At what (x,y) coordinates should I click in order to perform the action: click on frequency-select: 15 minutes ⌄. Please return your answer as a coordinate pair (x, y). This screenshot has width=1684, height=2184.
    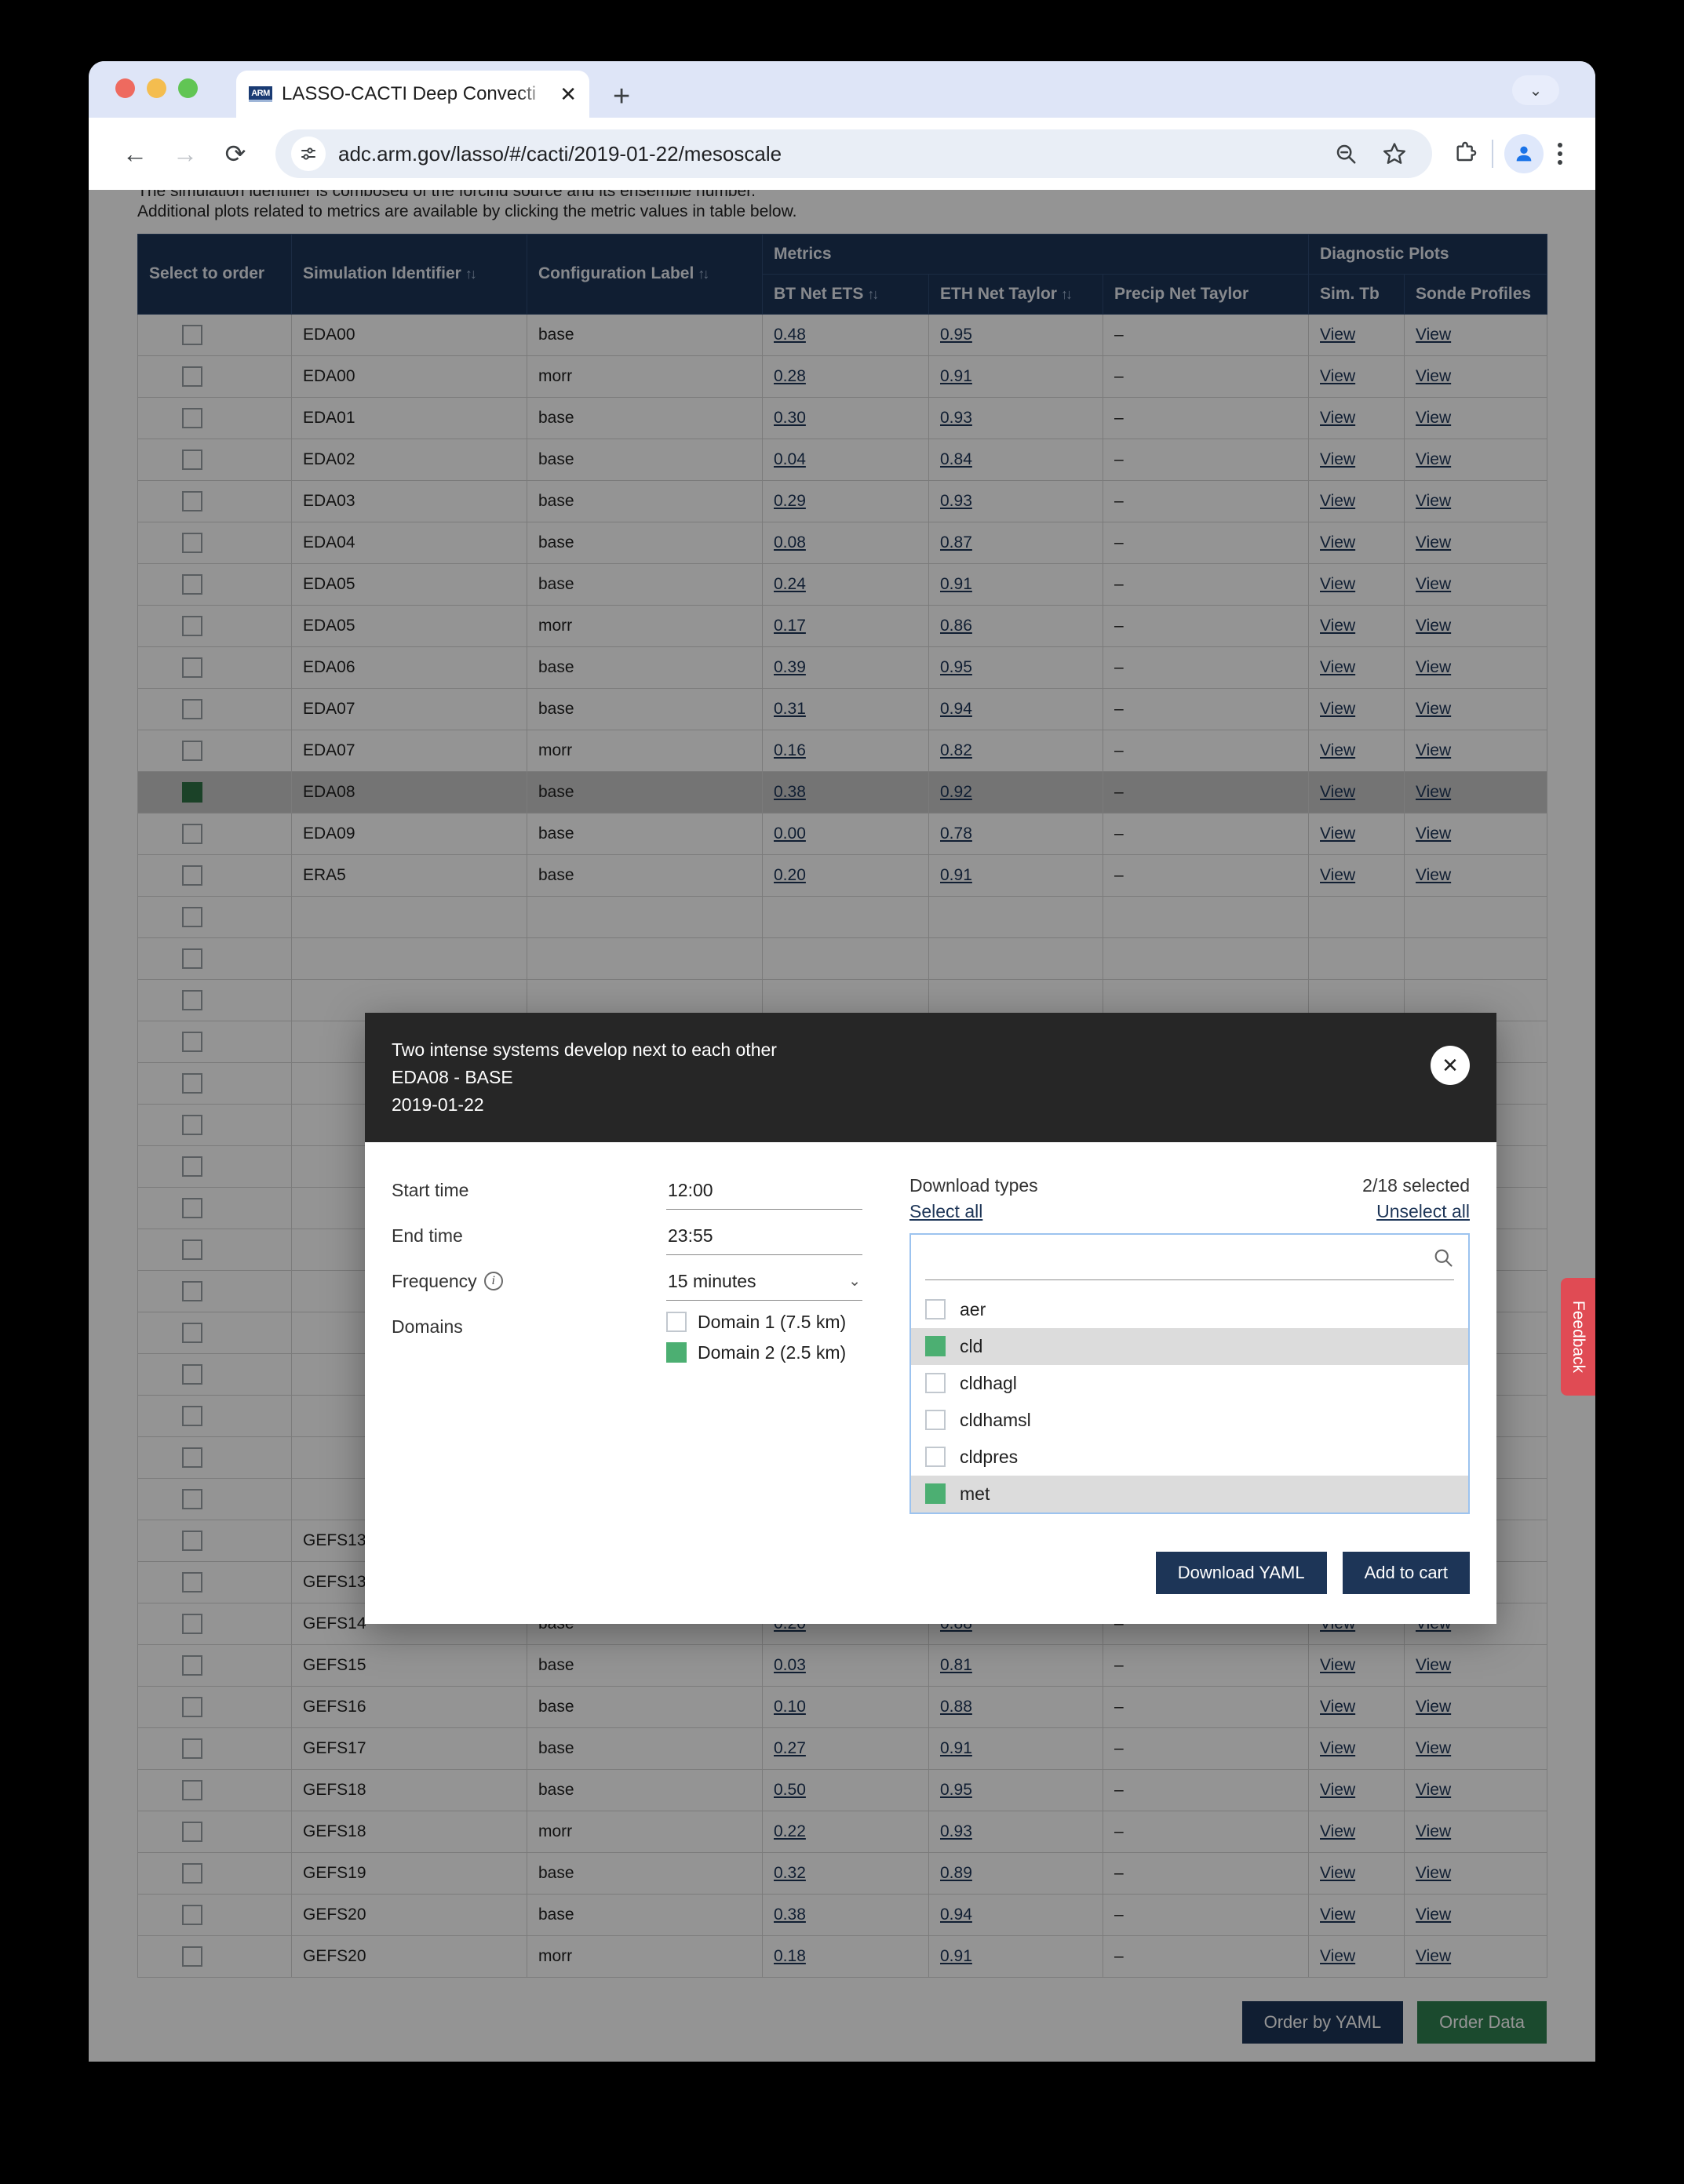
    Looking at the image, I should click on (764, 1283).